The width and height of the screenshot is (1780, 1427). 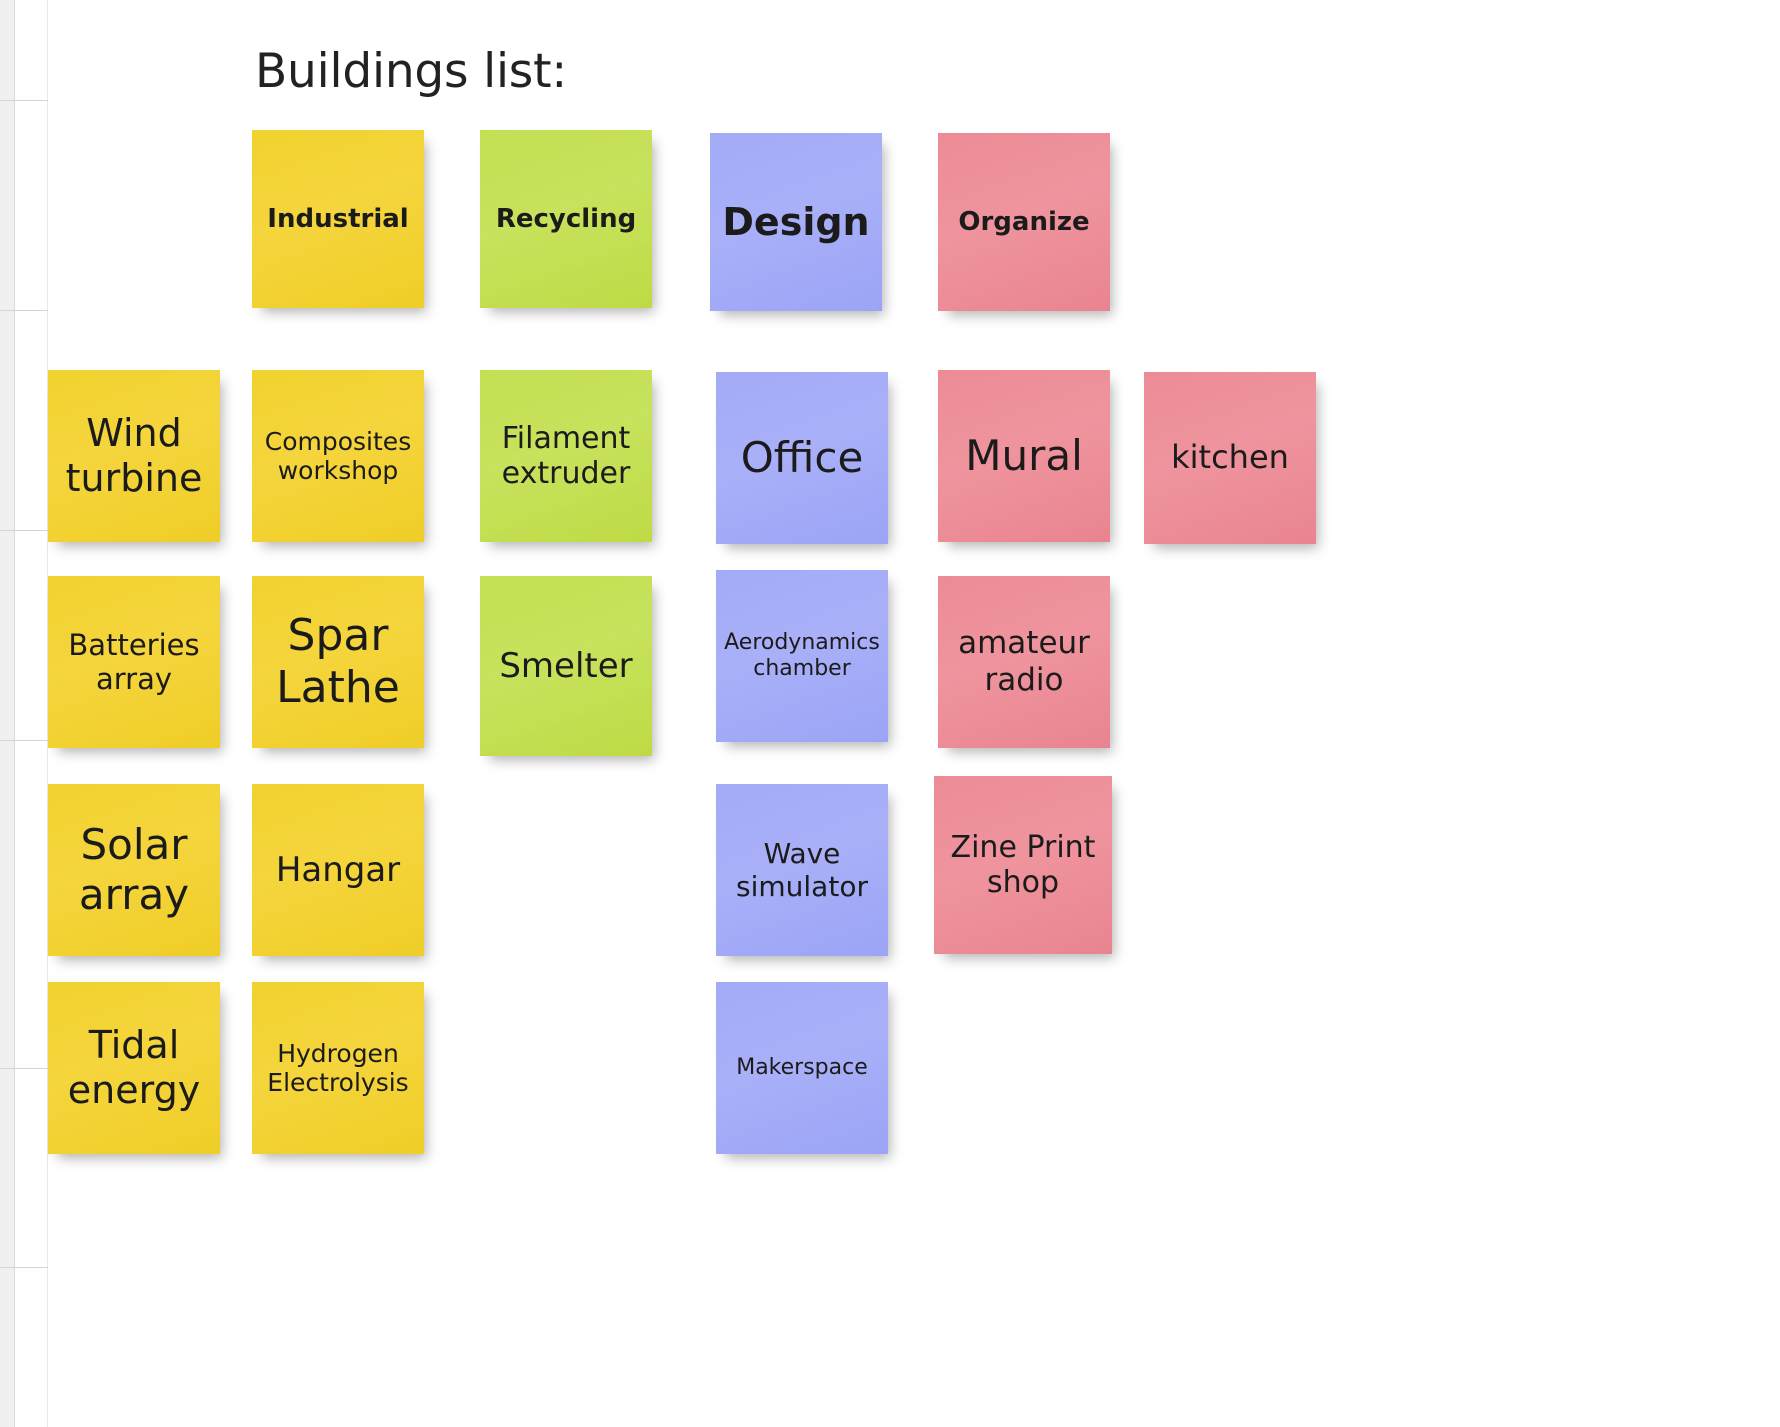 I want to click on note-kitchen-label: kitchen, so click(x=1230, y=457).